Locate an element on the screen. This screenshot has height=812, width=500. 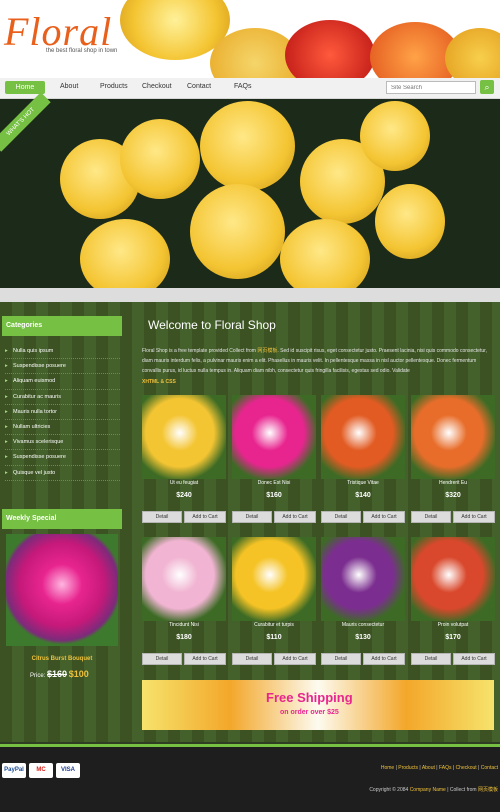
product-card: Tristique Vitae $140 Detail Add to Cart is located at coordinates (363, 461).